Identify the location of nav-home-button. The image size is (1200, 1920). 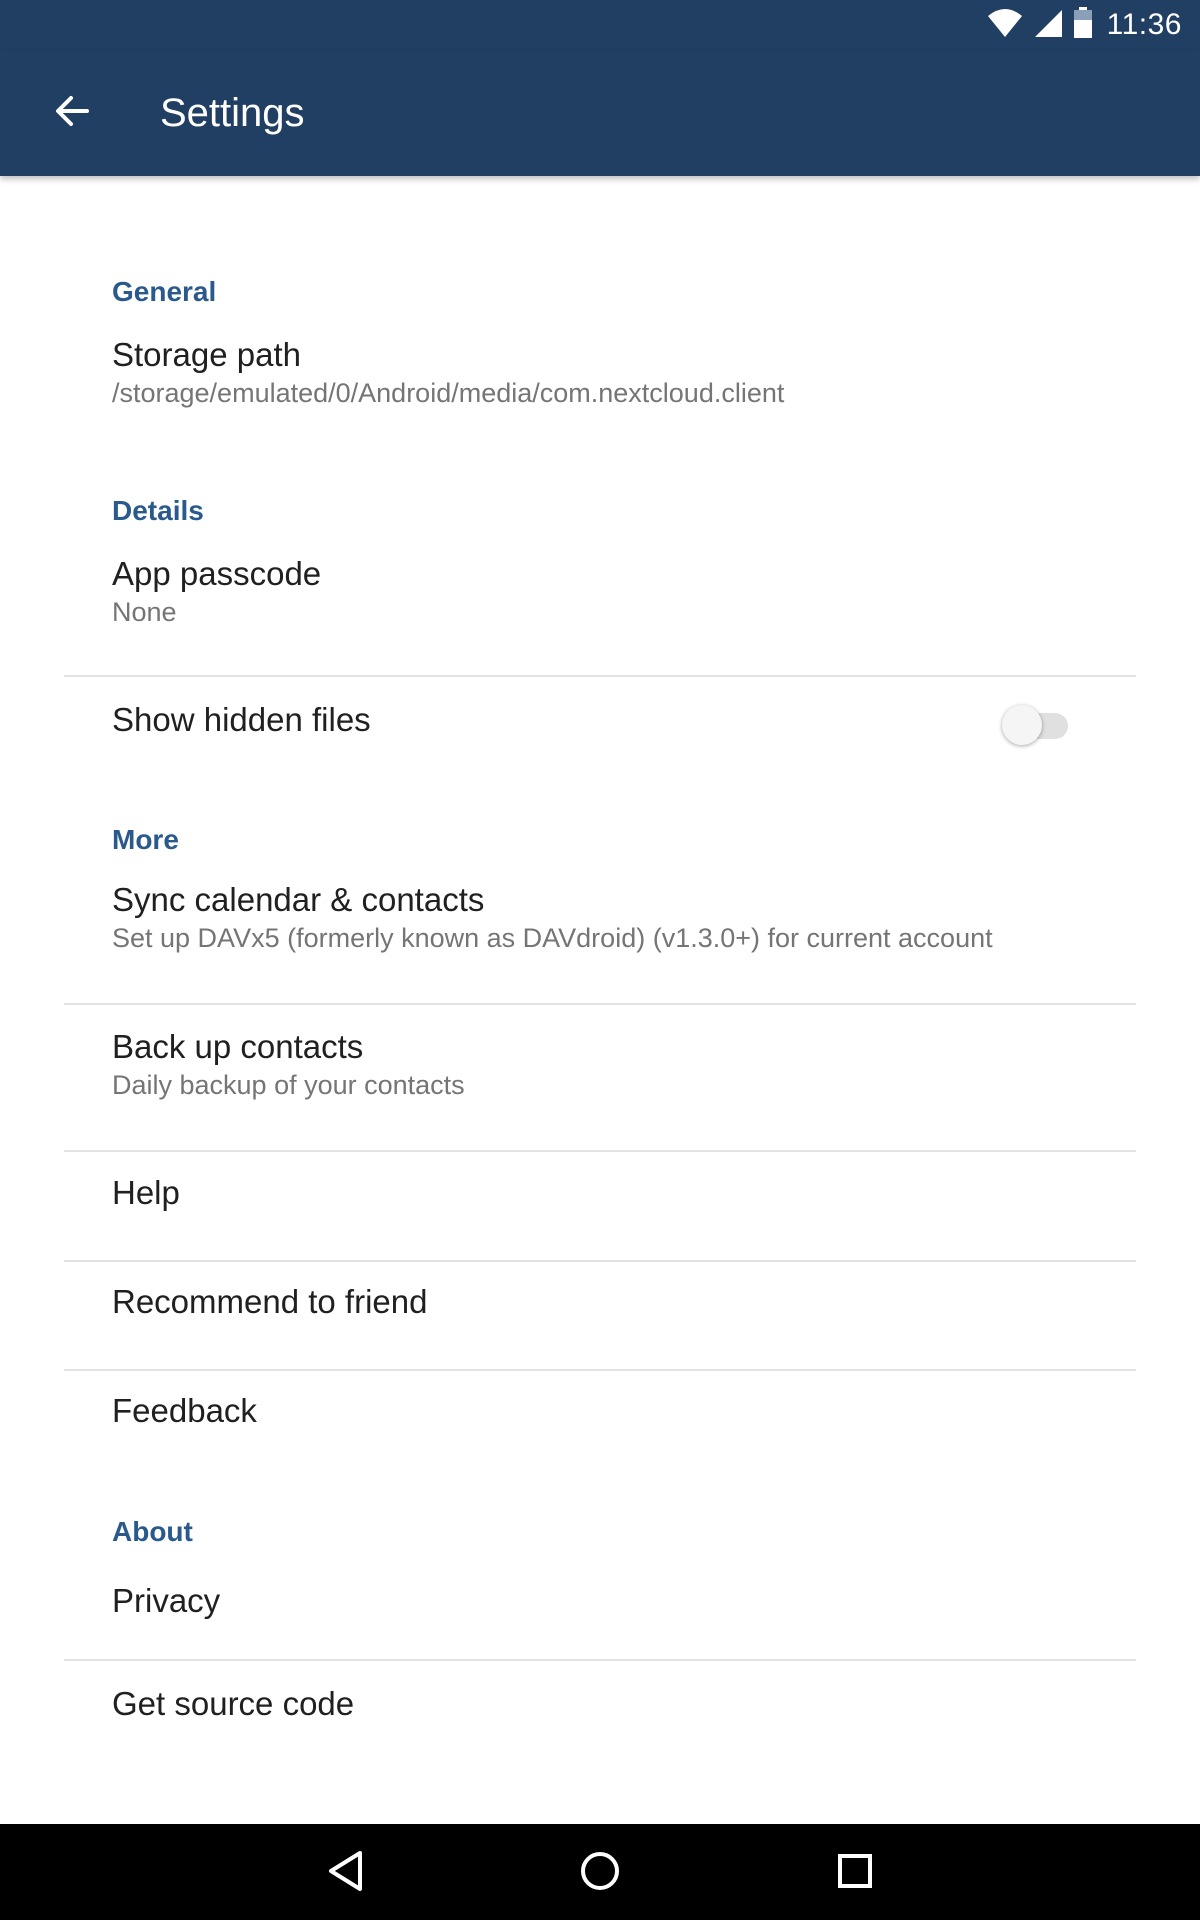
(600, 1873).